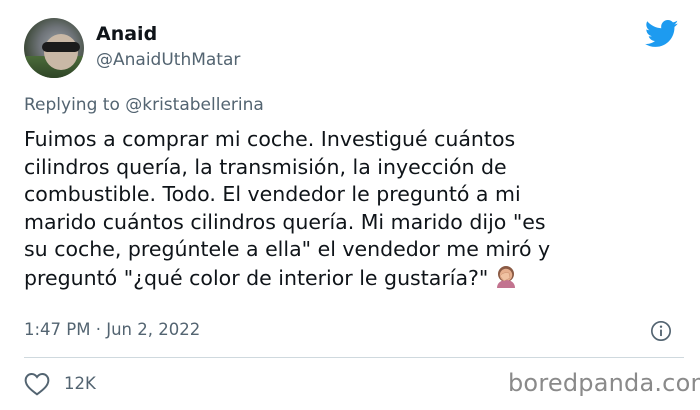 Image resolution: width=700 pixels, height=410 pixels. I want to click on author-handle: @AnaidUthMatar, so click(168, 60).